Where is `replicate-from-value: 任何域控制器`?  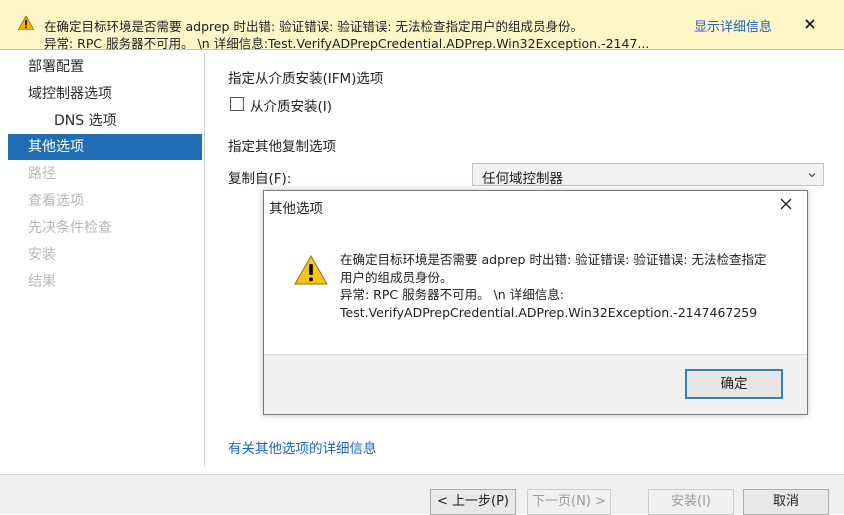 replicate-from-value: 任何域控制器 is located at coordinates (522, 179).